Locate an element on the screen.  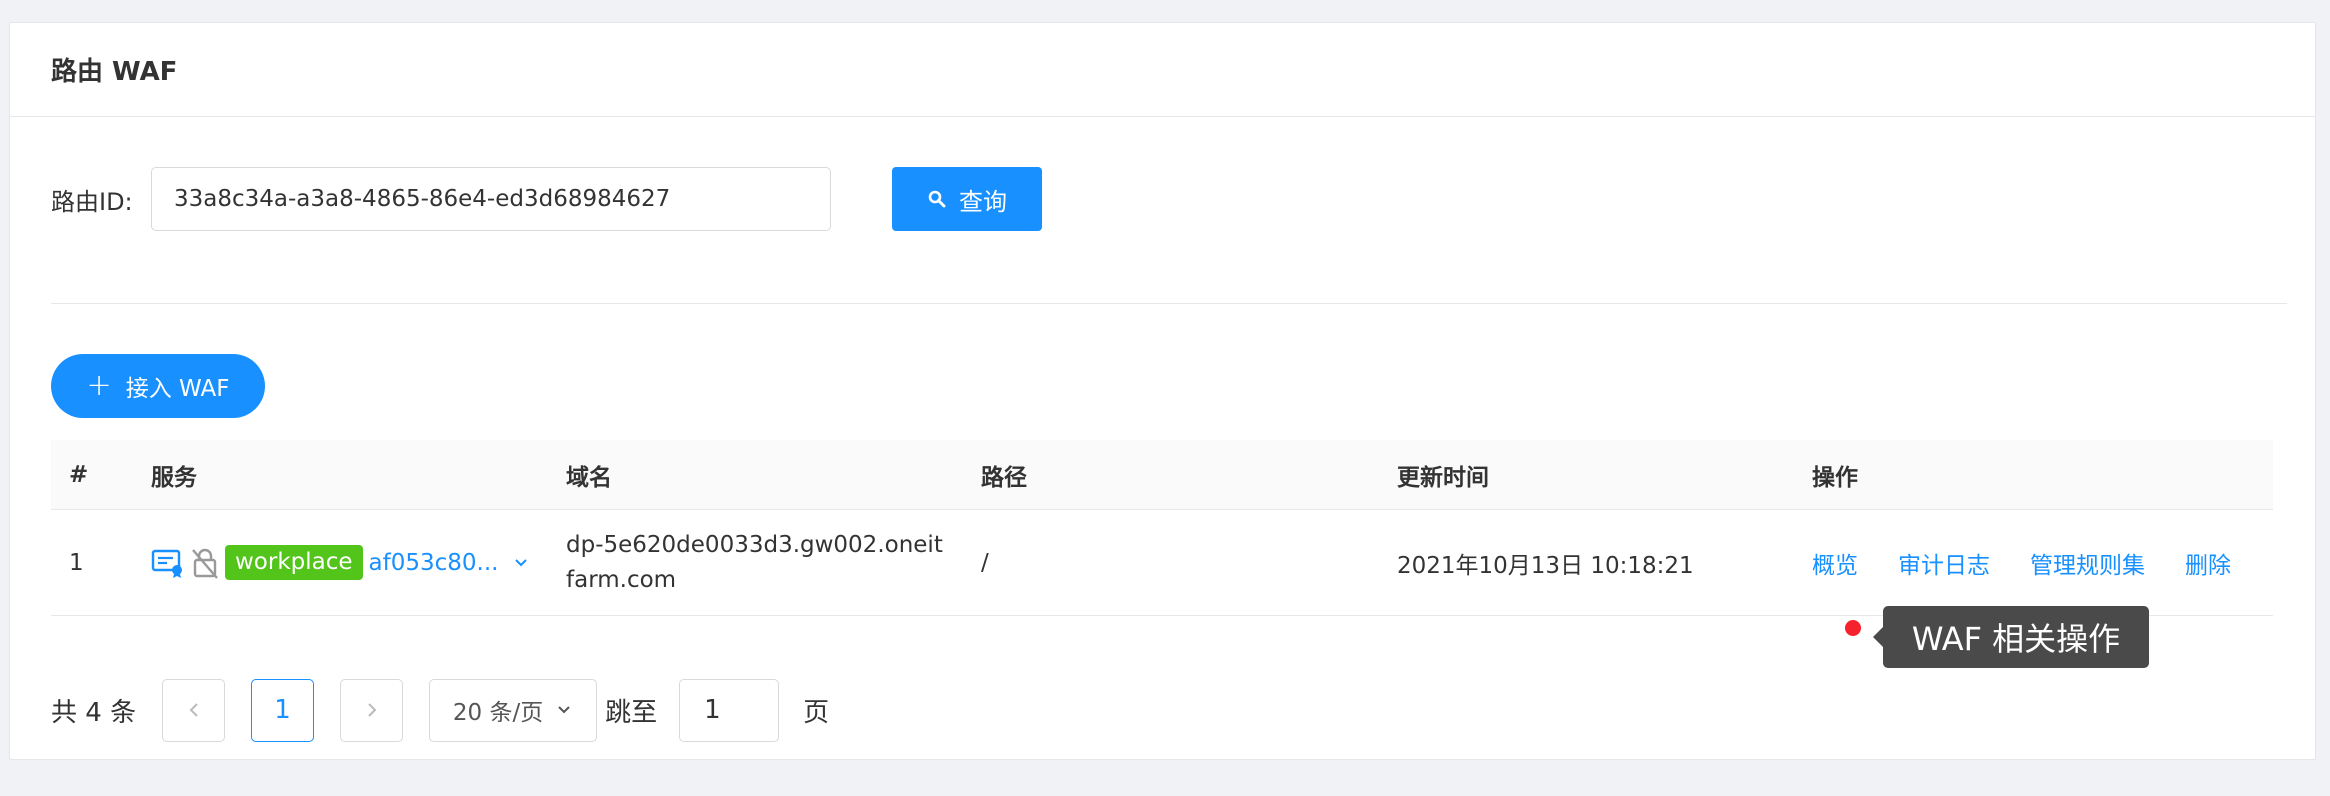
jump-label: 跳至 is located at coordinates (631, 712).